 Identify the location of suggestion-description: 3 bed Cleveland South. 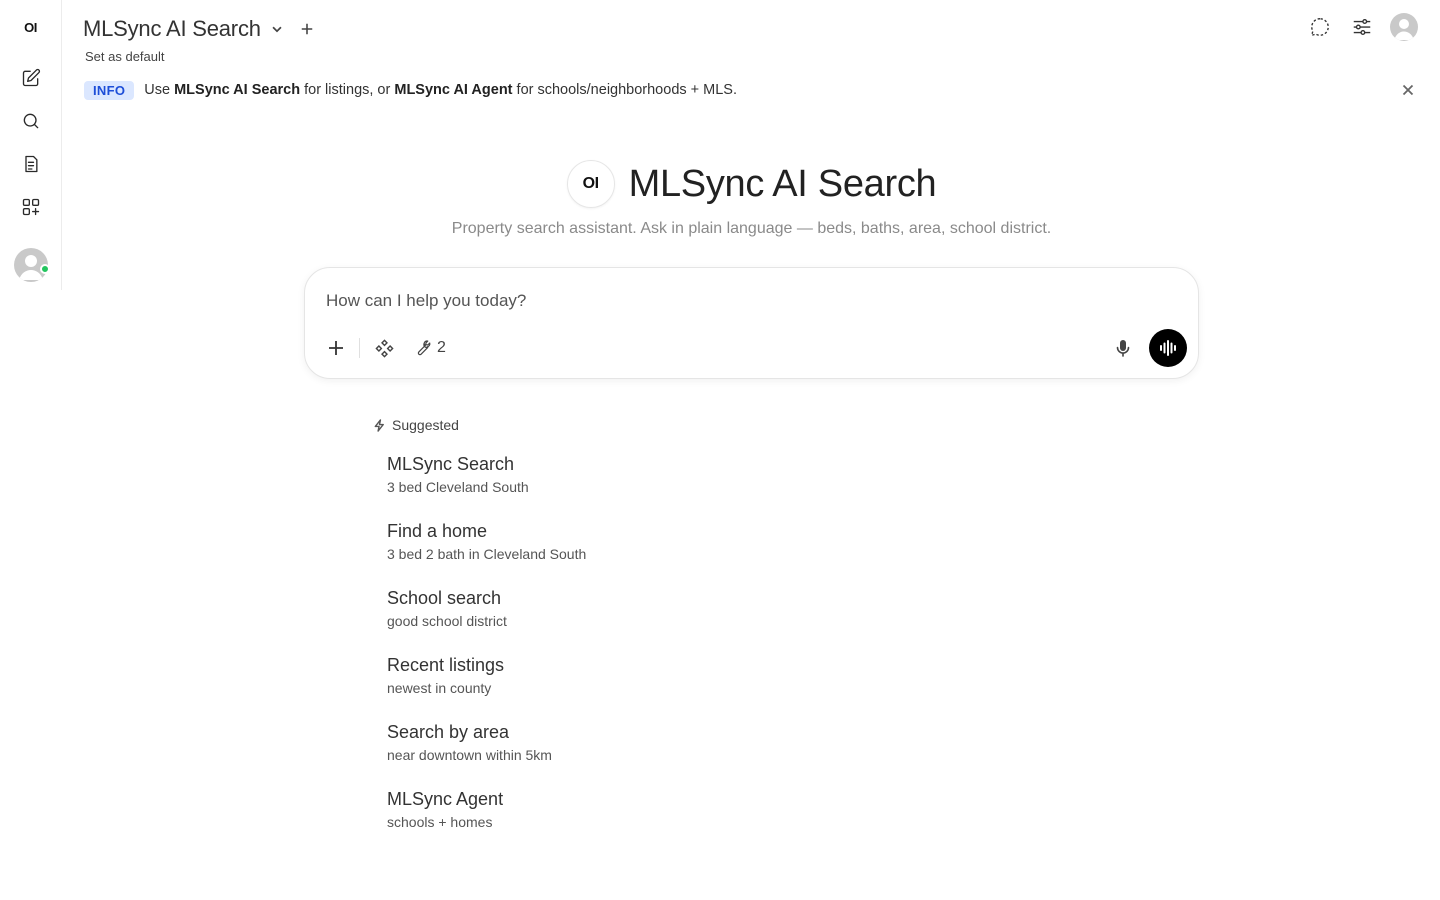
(458, 487).